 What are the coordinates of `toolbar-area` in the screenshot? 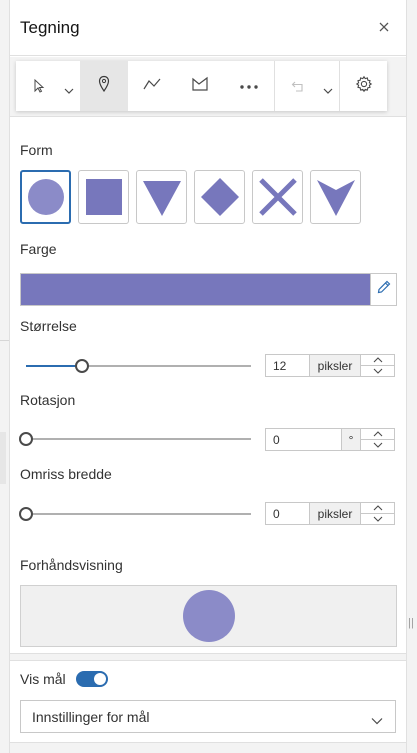 It's located at (208, 87).